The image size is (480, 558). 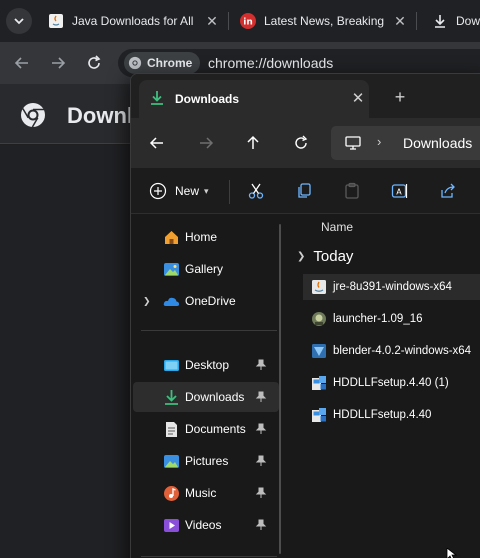 I want to click on url-text: chrome://downloads, so click(x=271, y=63).